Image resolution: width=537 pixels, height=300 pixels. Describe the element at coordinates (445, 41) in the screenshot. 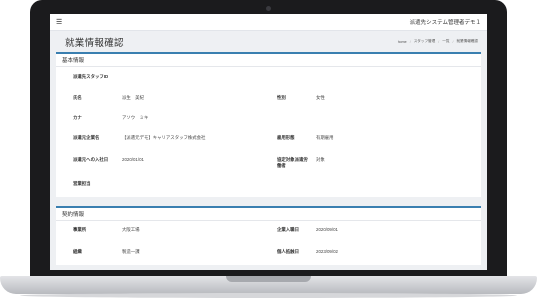

I see `breadcrumb-list: 一覧` at that location.